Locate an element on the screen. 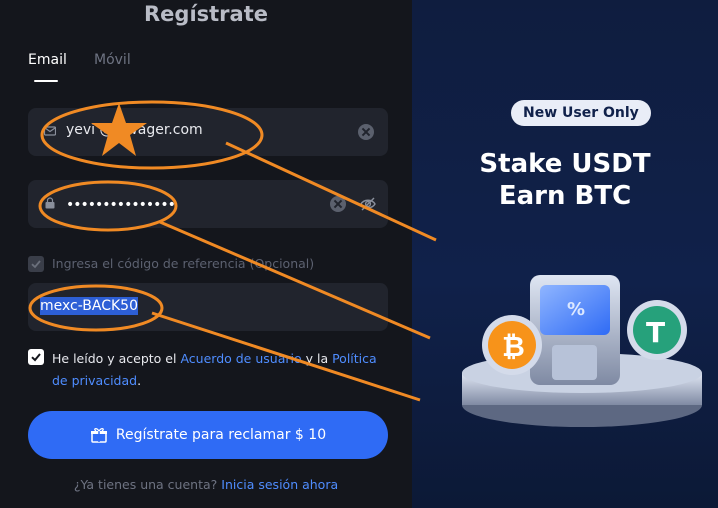 Image resolution: width=718 pixels, height=508 pixels. terms-prefix: He leído y acepto el is located at coordinates (116, 358).